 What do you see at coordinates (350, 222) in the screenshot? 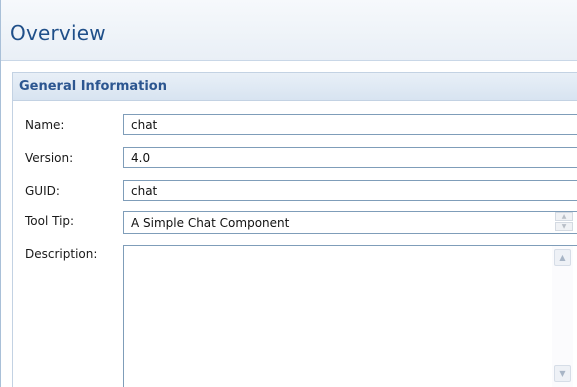
I see `tooltip-field: A Simple Chat Component` at bounding box center [350, 222].